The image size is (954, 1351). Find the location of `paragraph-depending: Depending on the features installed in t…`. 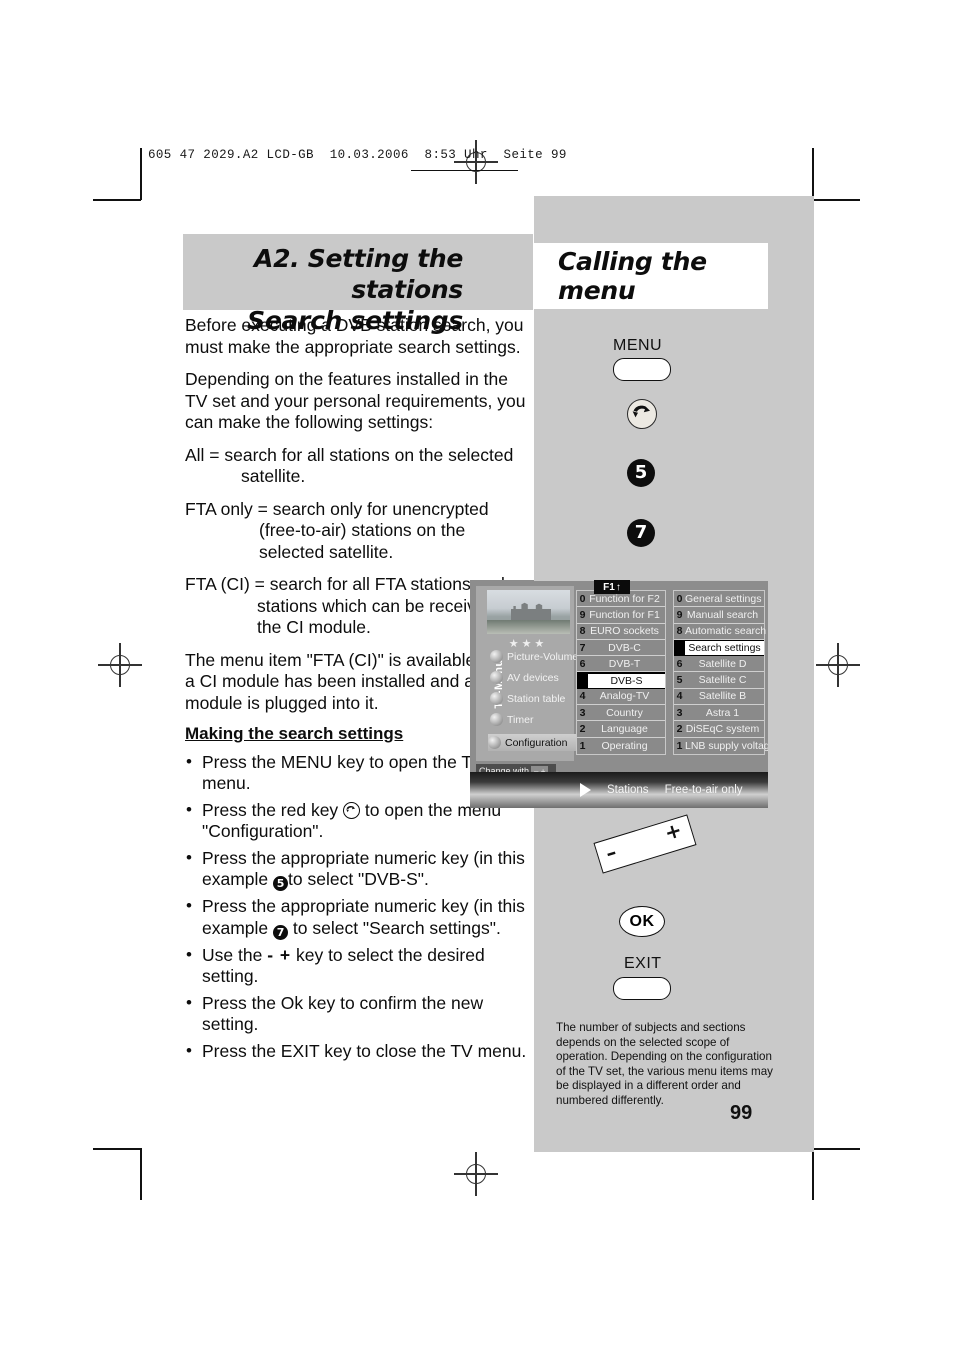

paragraph-depending: Depending on the features installed in t… is located at coordinates (355, 400).